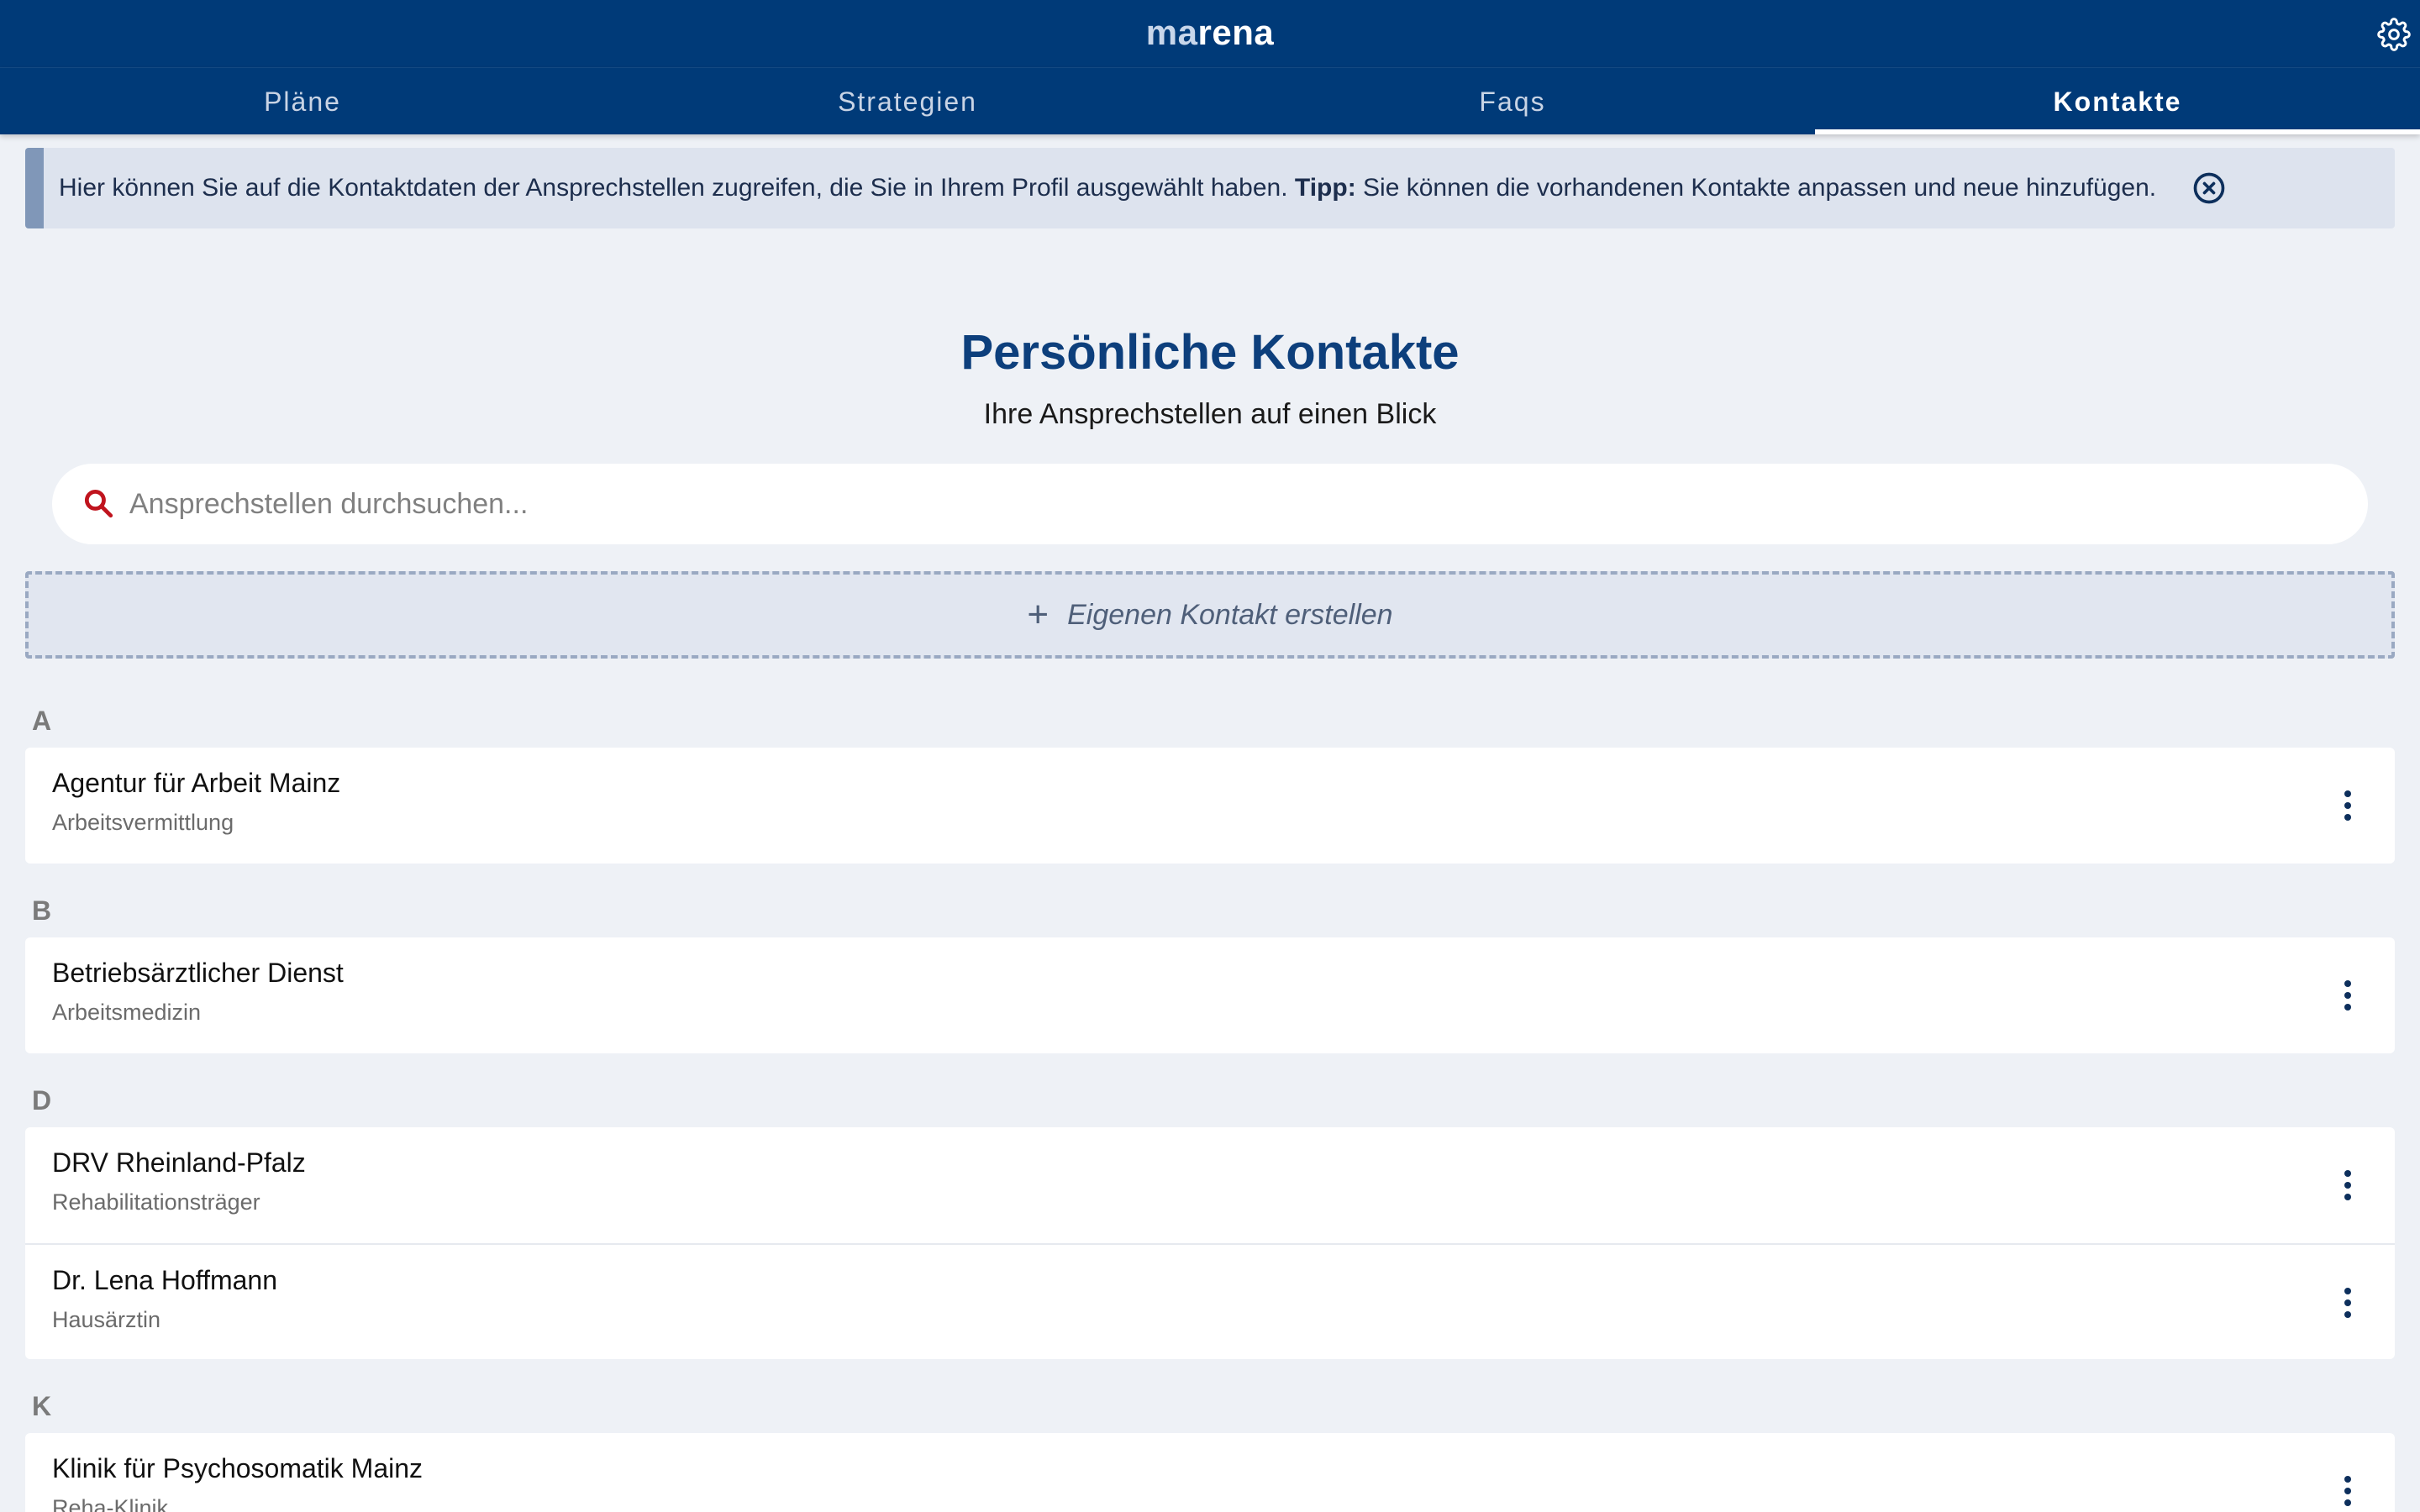  I want to click on section-letter-b: B, so click(42, 910).